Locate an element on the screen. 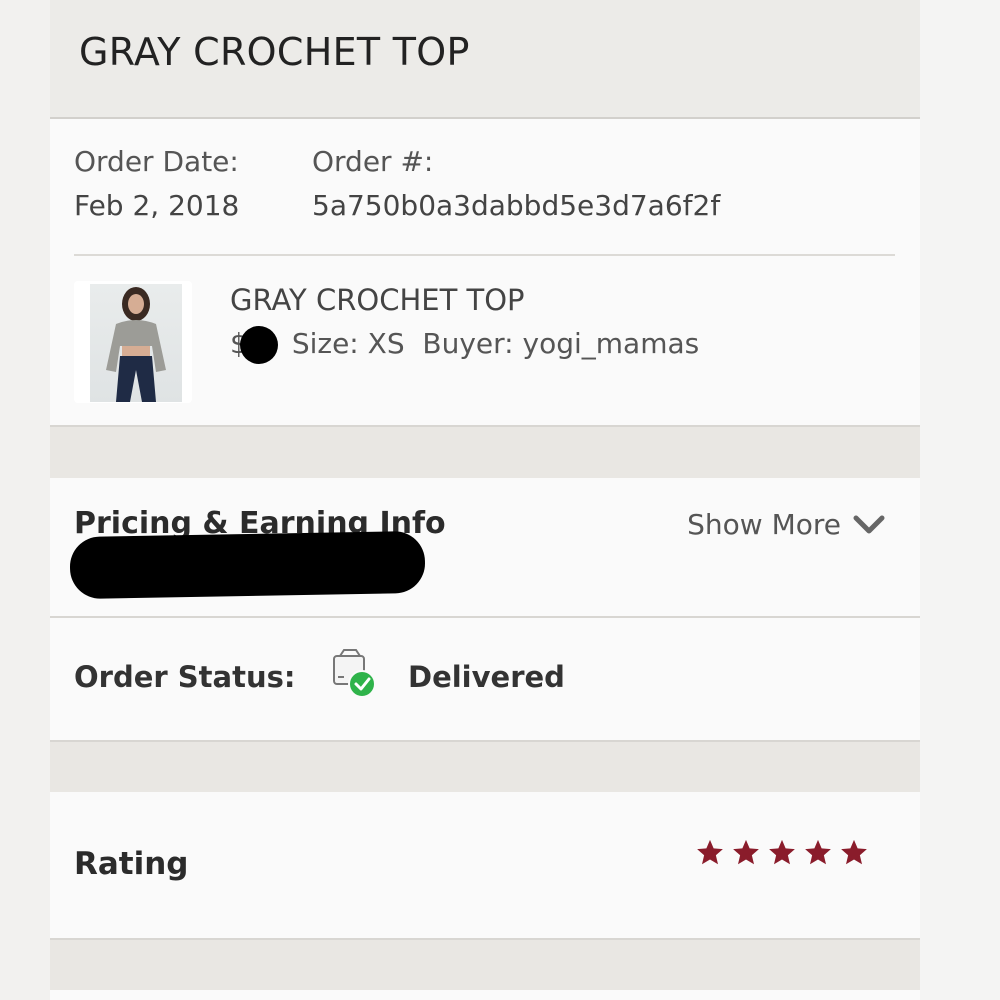  rating-label: Rating is located at coordinates (131, 864).